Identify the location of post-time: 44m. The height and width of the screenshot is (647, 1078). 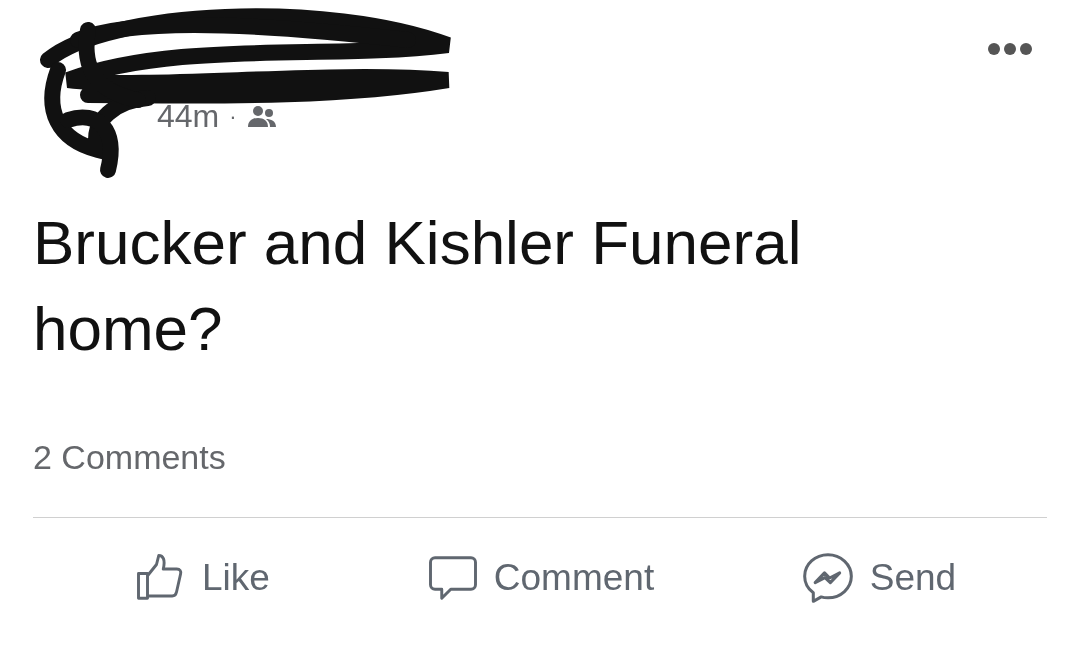
(188, 116).